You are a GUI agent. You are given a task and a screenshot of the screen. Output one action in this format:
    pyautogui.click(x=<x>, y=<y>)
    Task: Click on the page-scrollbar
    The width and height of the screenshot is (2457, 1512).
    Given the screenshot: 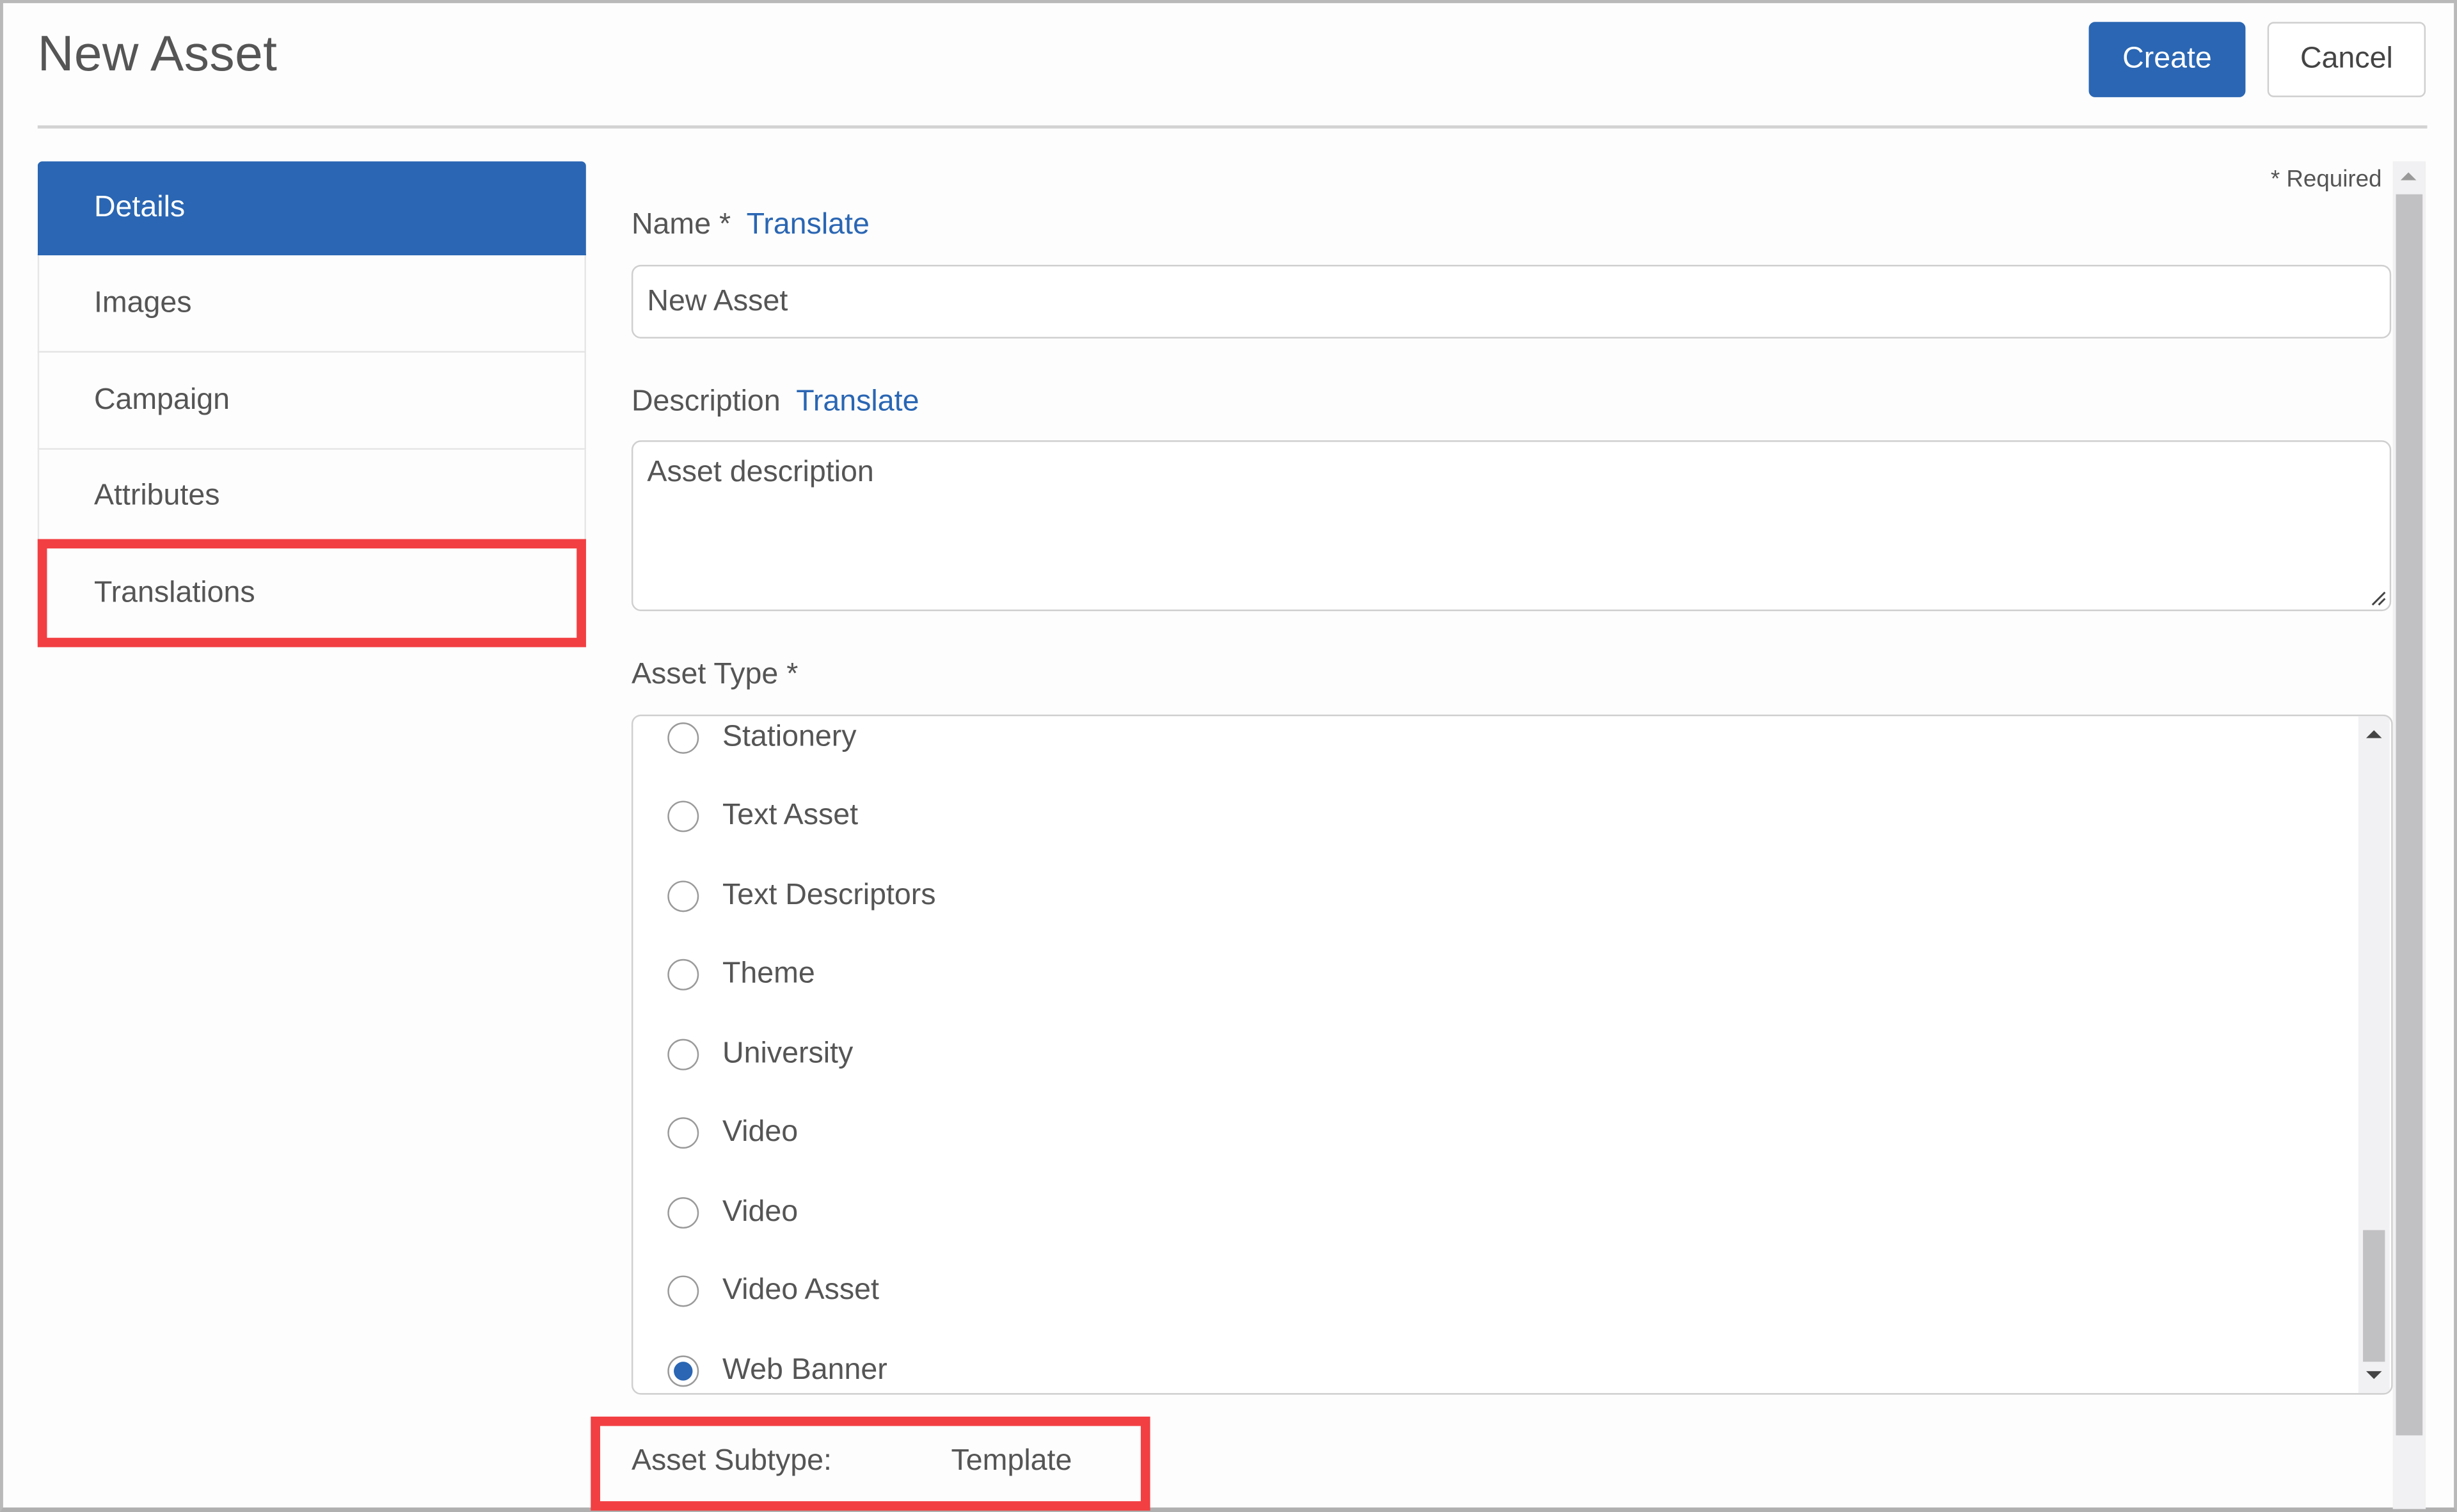 What is the action you would take?
    pyautogui.click(x=2409, y=835)
    